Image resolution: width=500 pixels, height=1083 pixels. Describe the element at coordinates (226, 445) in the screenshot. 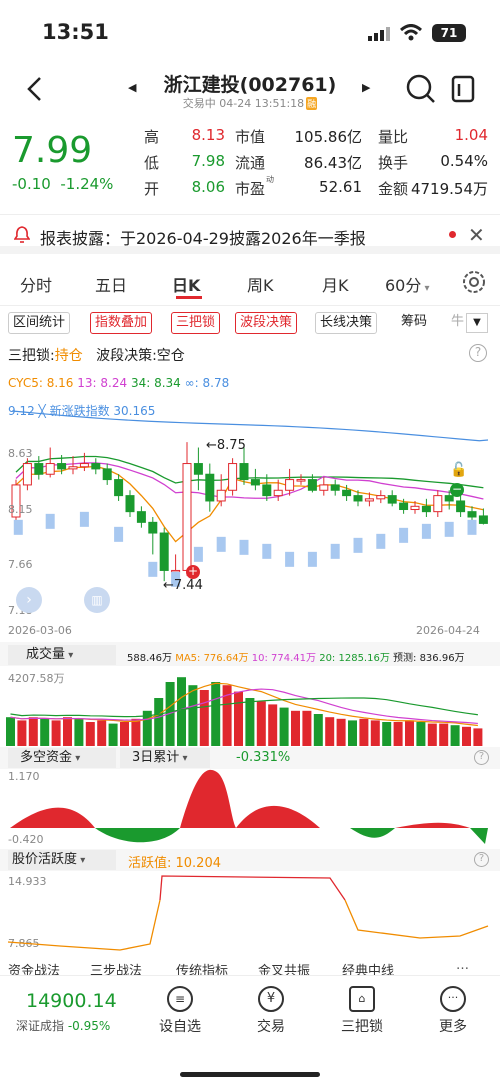

I see `high-price-marker: ←8.75` at that location.